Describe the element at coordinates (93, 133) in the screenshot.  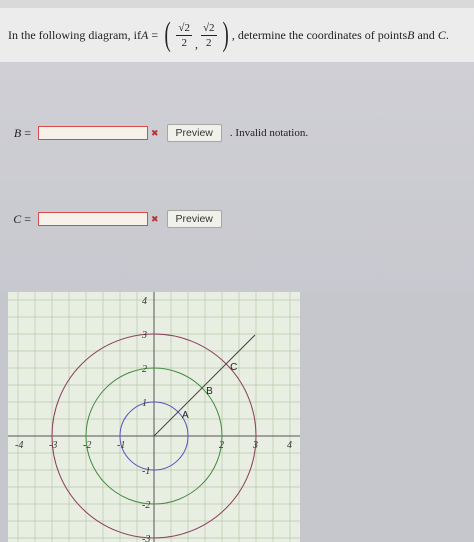
I see `answer-input-b` at that location.